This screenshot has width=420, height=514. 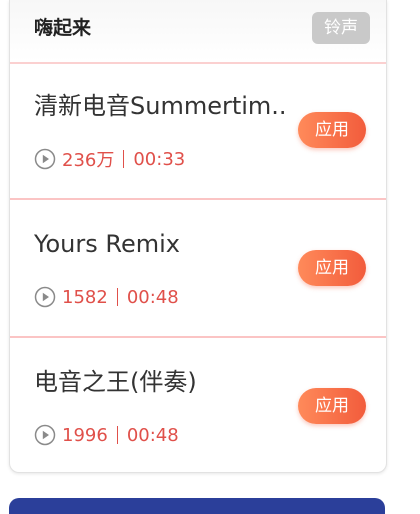 I want to click on play-count: 1582, so click(x=85, y=297).